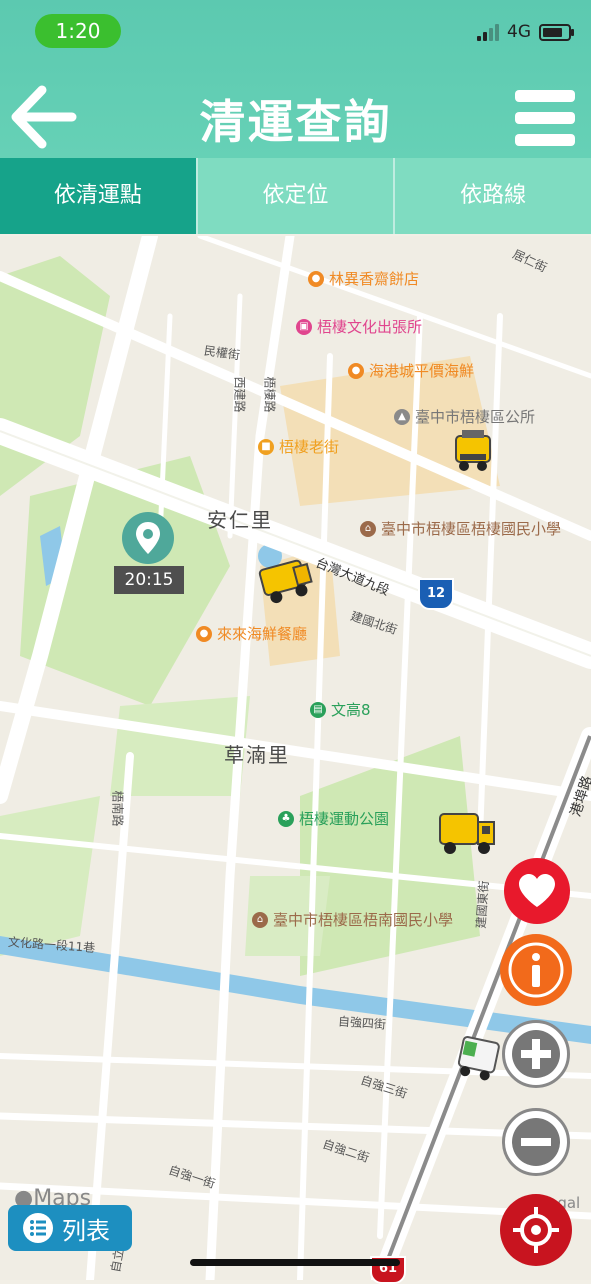  Describe the element at coordinates (556, 32) in the screenshot. I see `battery-icon` at that location.